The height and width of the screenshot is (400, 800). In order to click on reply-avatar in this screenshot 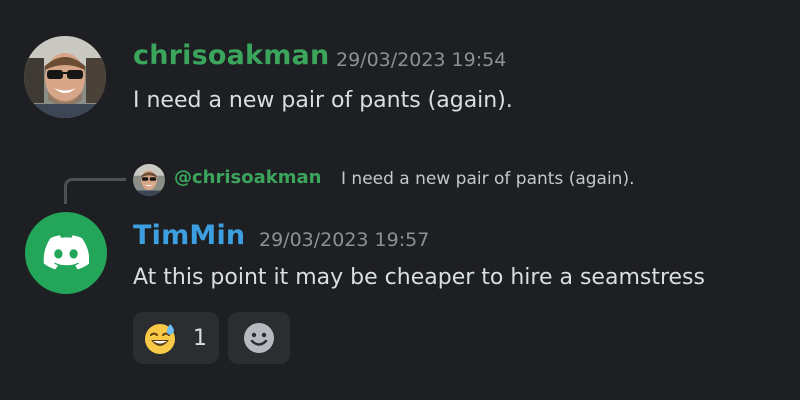, I will do `click(149, 180)`.